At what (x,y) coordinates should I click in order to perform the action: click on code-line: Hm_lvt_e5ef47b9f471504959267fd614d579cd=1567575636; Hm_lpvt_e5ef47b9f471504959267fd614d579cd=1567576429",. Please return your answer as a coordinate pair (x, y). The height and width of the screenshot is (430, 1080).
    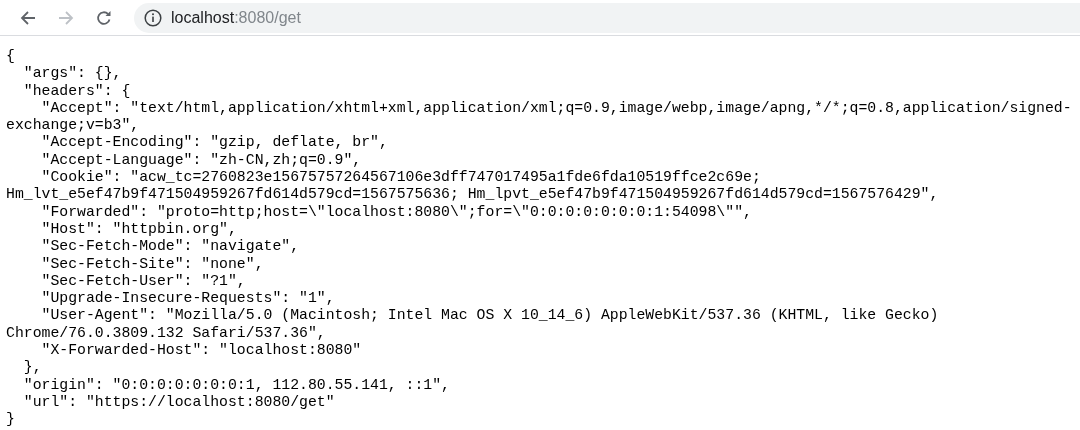
    Looking at the image, I should click on (472, 195).